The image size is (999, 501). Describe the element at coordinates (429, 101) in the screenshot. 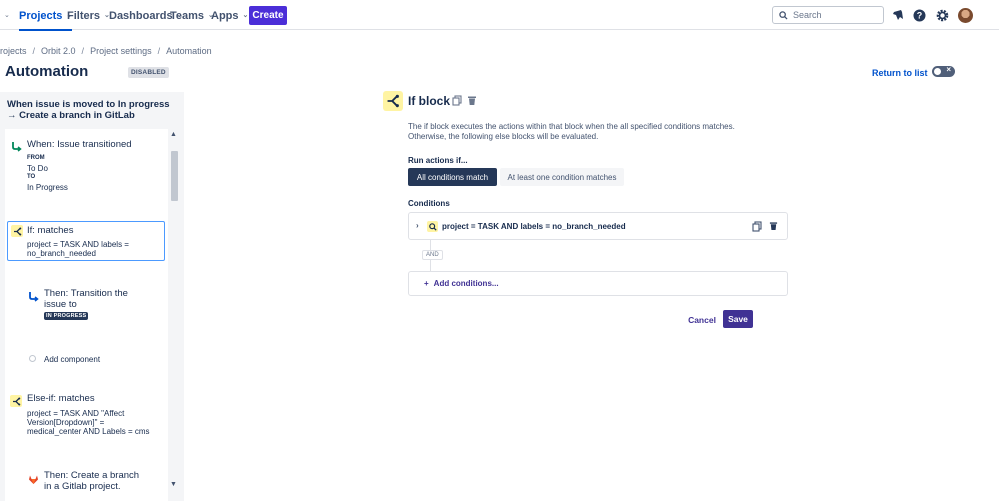

I see `editor-title: If block` at that location.